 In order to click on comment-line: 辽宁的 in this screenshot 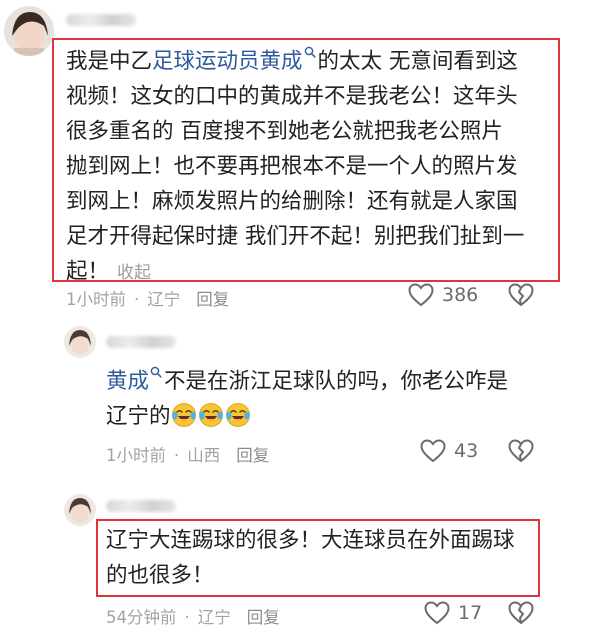, I will do `click(307, 416)`.